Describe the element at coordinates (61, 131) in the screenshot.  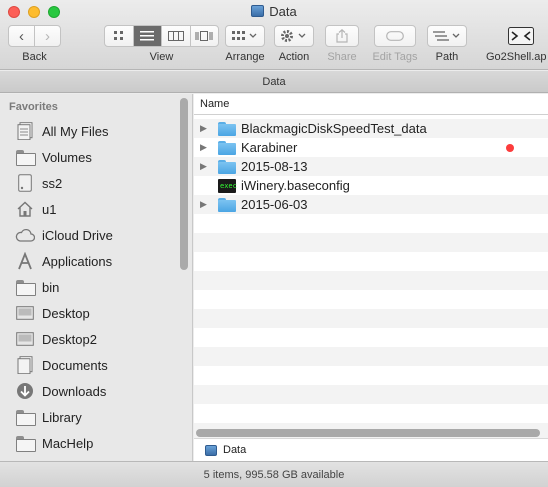
I see `sidebar-item-all-my-files: All My Files` at that location.